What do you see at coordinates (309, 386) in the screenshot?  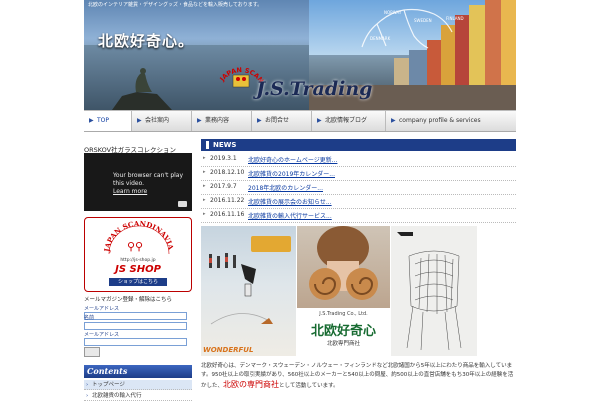 I see `intro-line: として活動しています。` at bounding box center [309, 386].